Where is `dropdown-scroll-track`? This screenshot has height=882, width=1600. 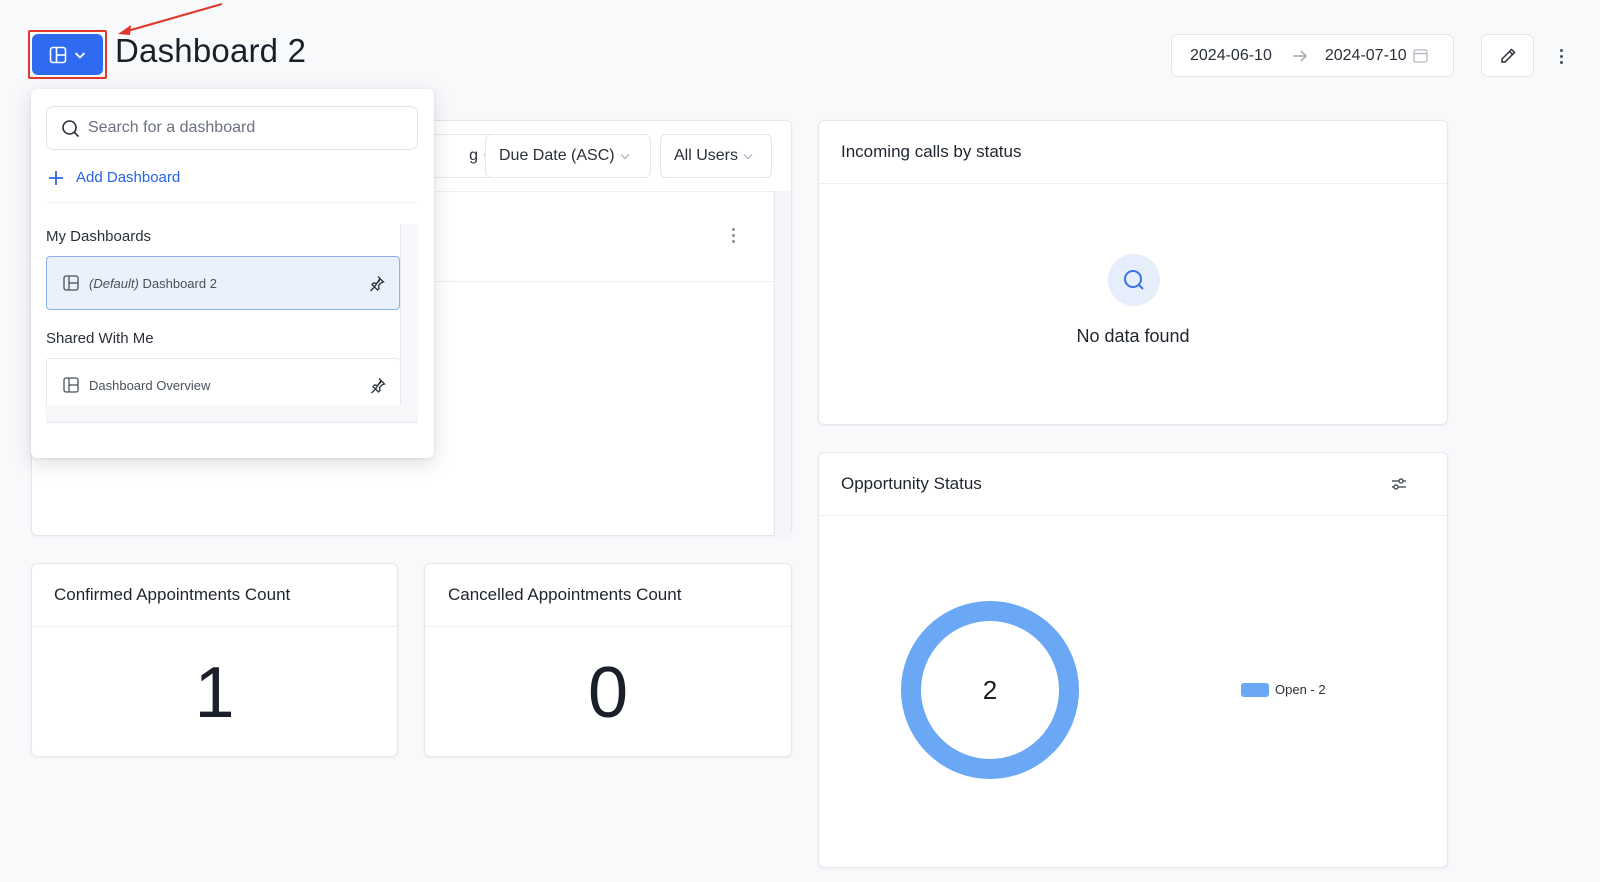 dropdown-scroll-track is located at coordinates (232, 414).